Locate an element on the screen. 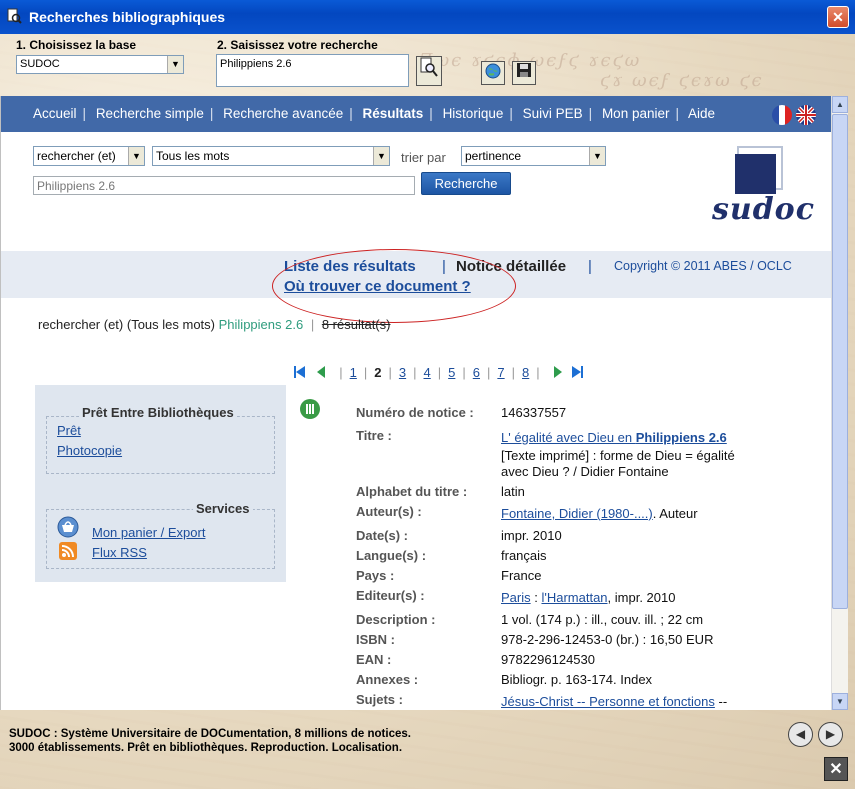  arrow-left-icon: ◀ is located at coordinates (800, 734).